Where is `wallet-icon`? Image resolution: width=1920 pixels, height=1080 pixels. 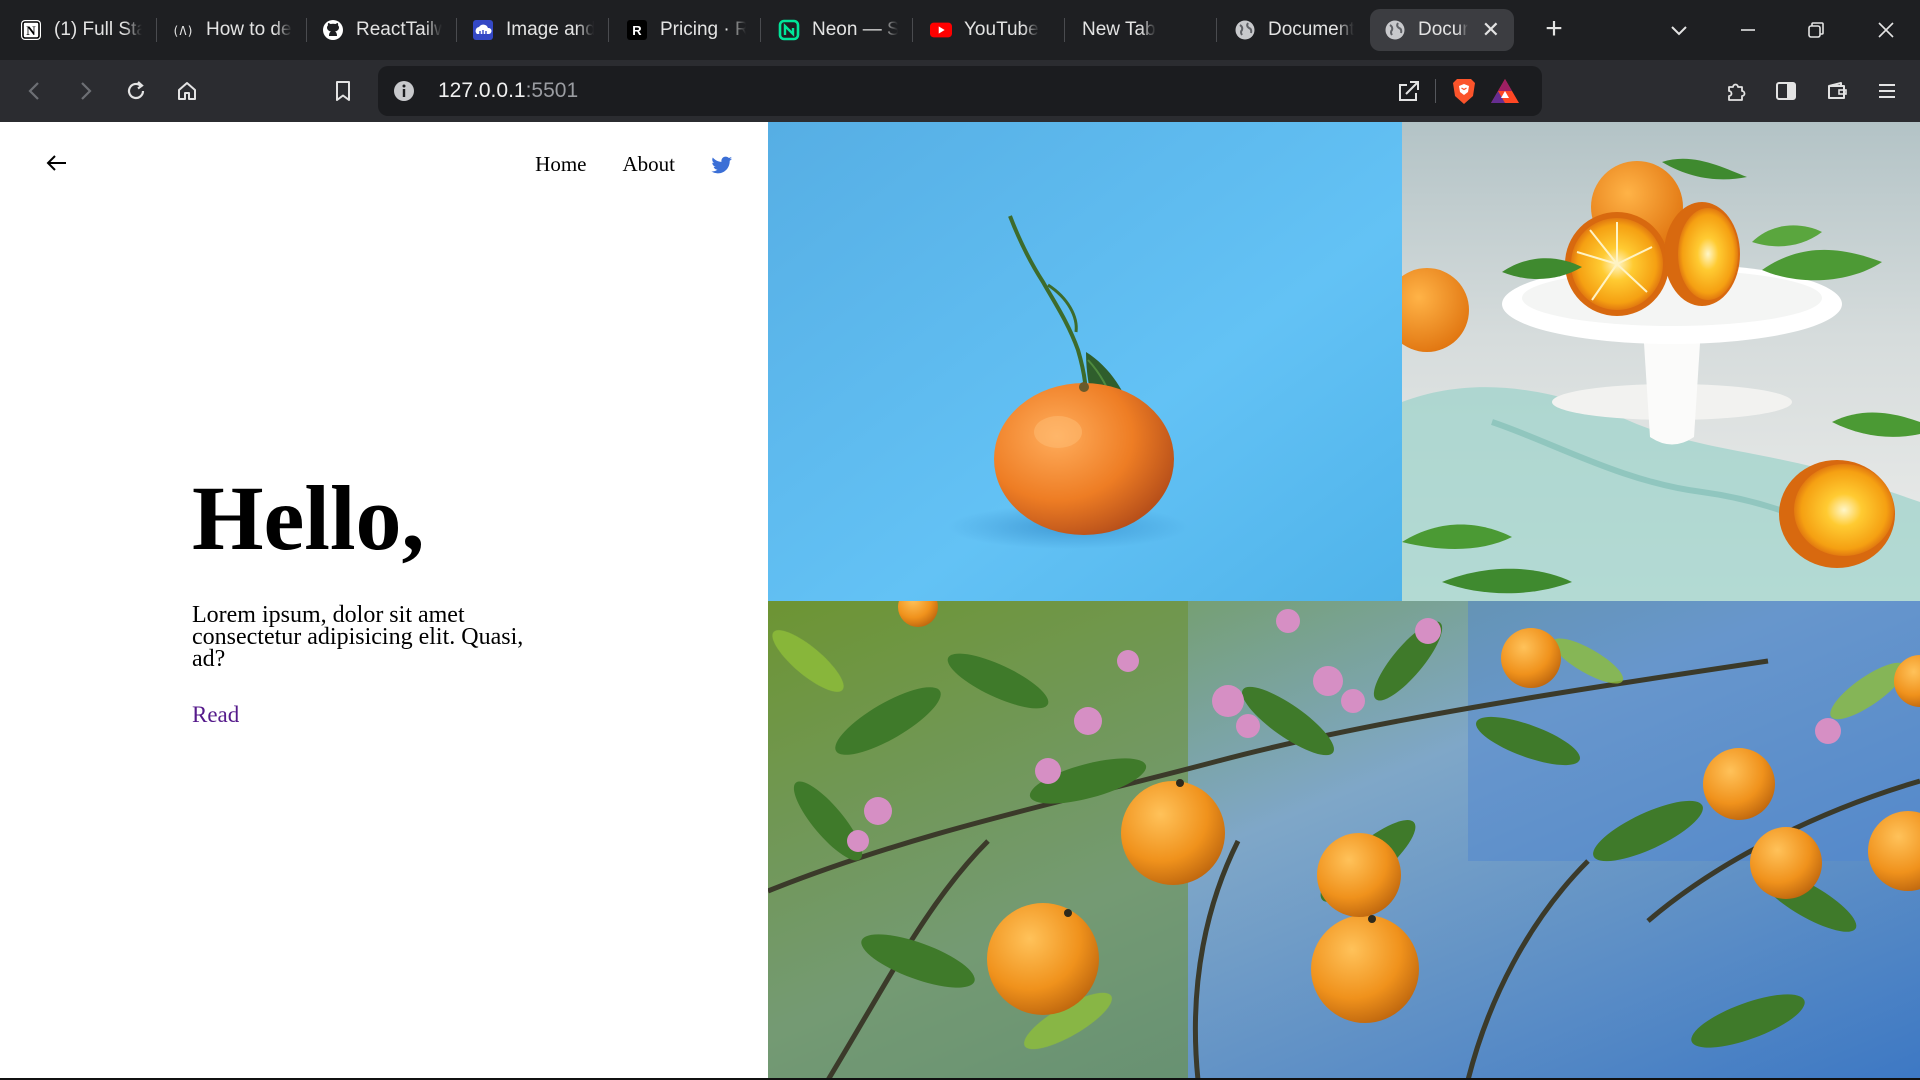
wallet-icon is located at coordinates (1837, 90).